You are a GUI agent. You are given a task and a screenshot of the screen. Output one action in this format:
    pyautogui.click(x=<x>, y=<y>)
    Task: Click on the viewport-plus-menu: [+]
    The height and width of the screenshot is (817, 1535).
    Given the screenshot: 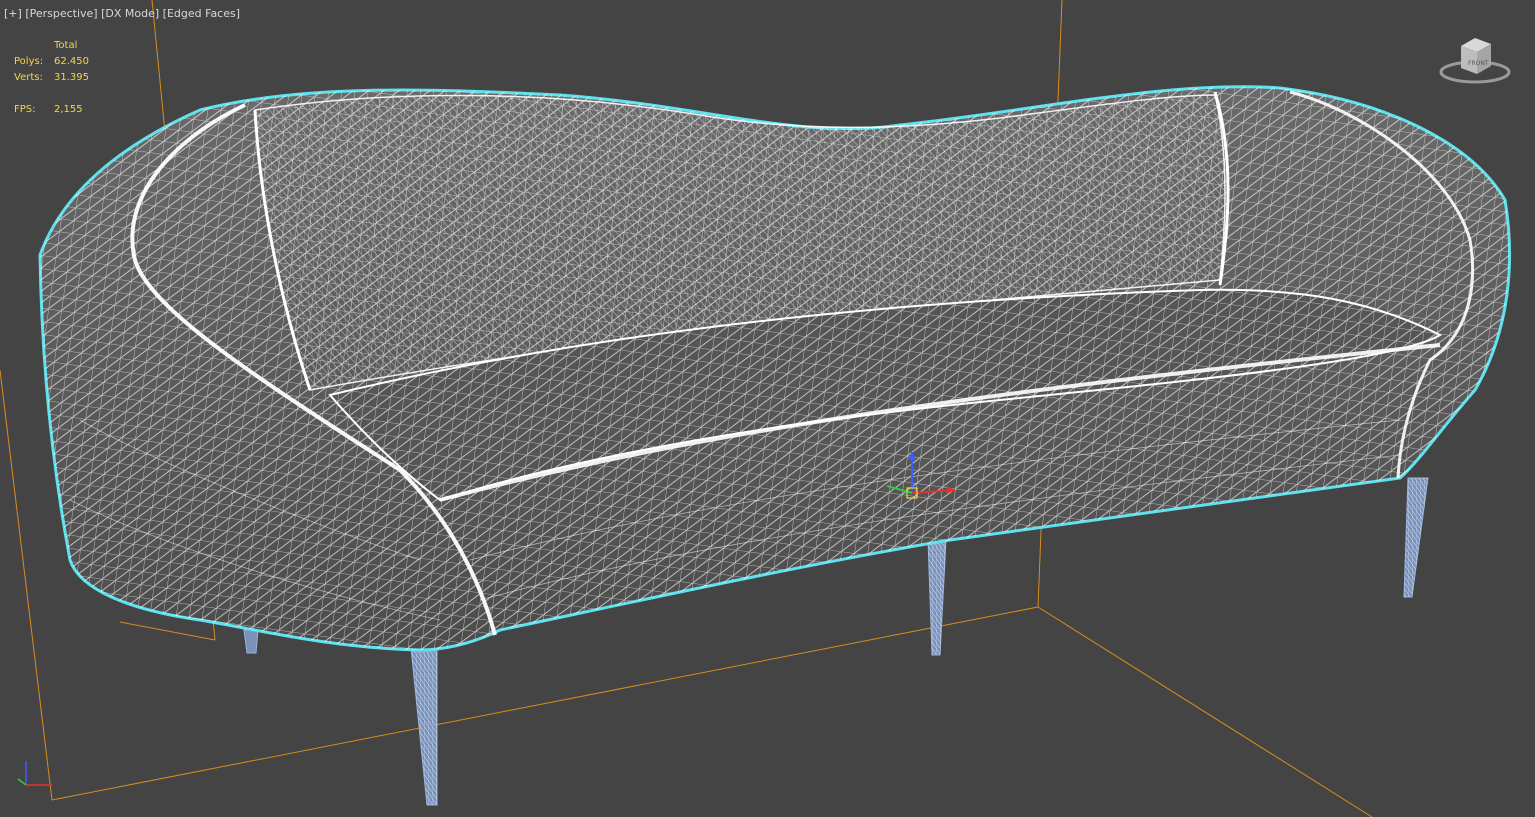 What is the action you would take?
    pyautogui.click(x=13, y=13)
    